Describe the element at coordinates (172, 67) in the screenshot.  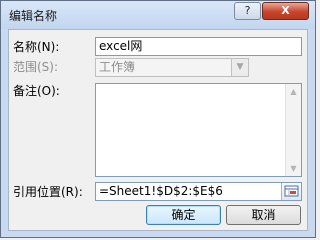
I see `scope-select: 工作簿 ▼` at that location.